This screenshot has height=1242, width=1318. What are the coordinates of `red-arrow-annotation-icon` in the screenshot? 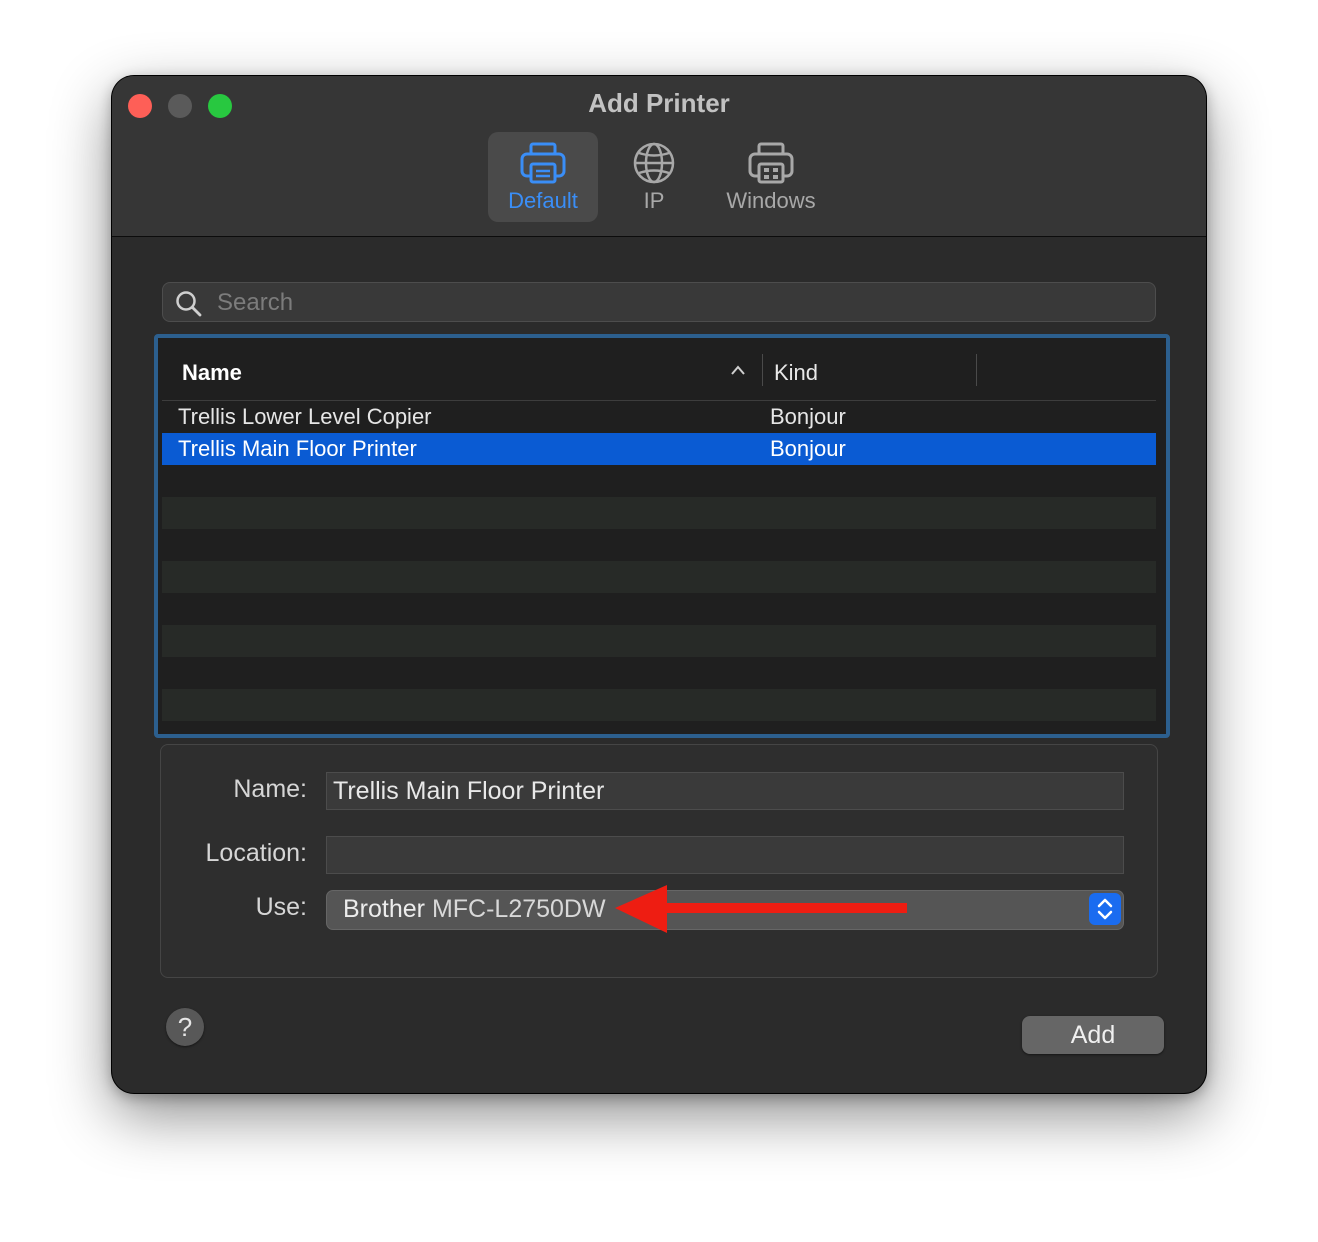 It's located at (761, 909).